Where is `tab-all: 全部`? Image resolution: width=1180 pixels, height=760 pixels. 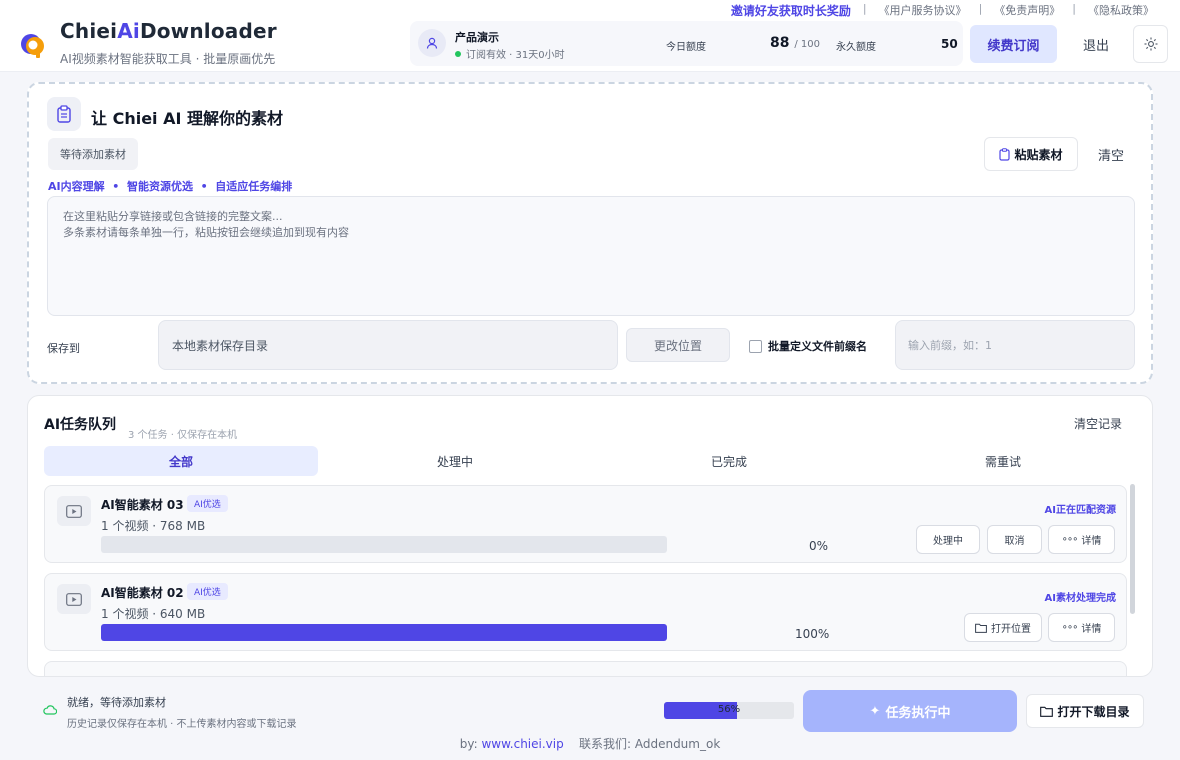
tab-all: 全部 is located at coordinates (181, 461).